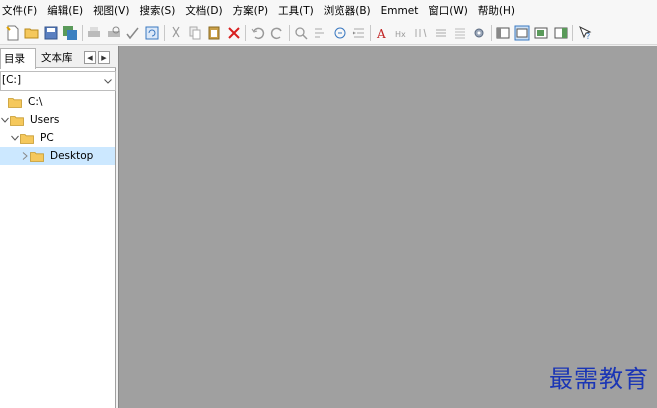 This screenshot has width=657, height=408. What do you see at coordinates (45, 120) in the screenshot?
I see `tree-item-label: Users` at bounding box center [45, 120].